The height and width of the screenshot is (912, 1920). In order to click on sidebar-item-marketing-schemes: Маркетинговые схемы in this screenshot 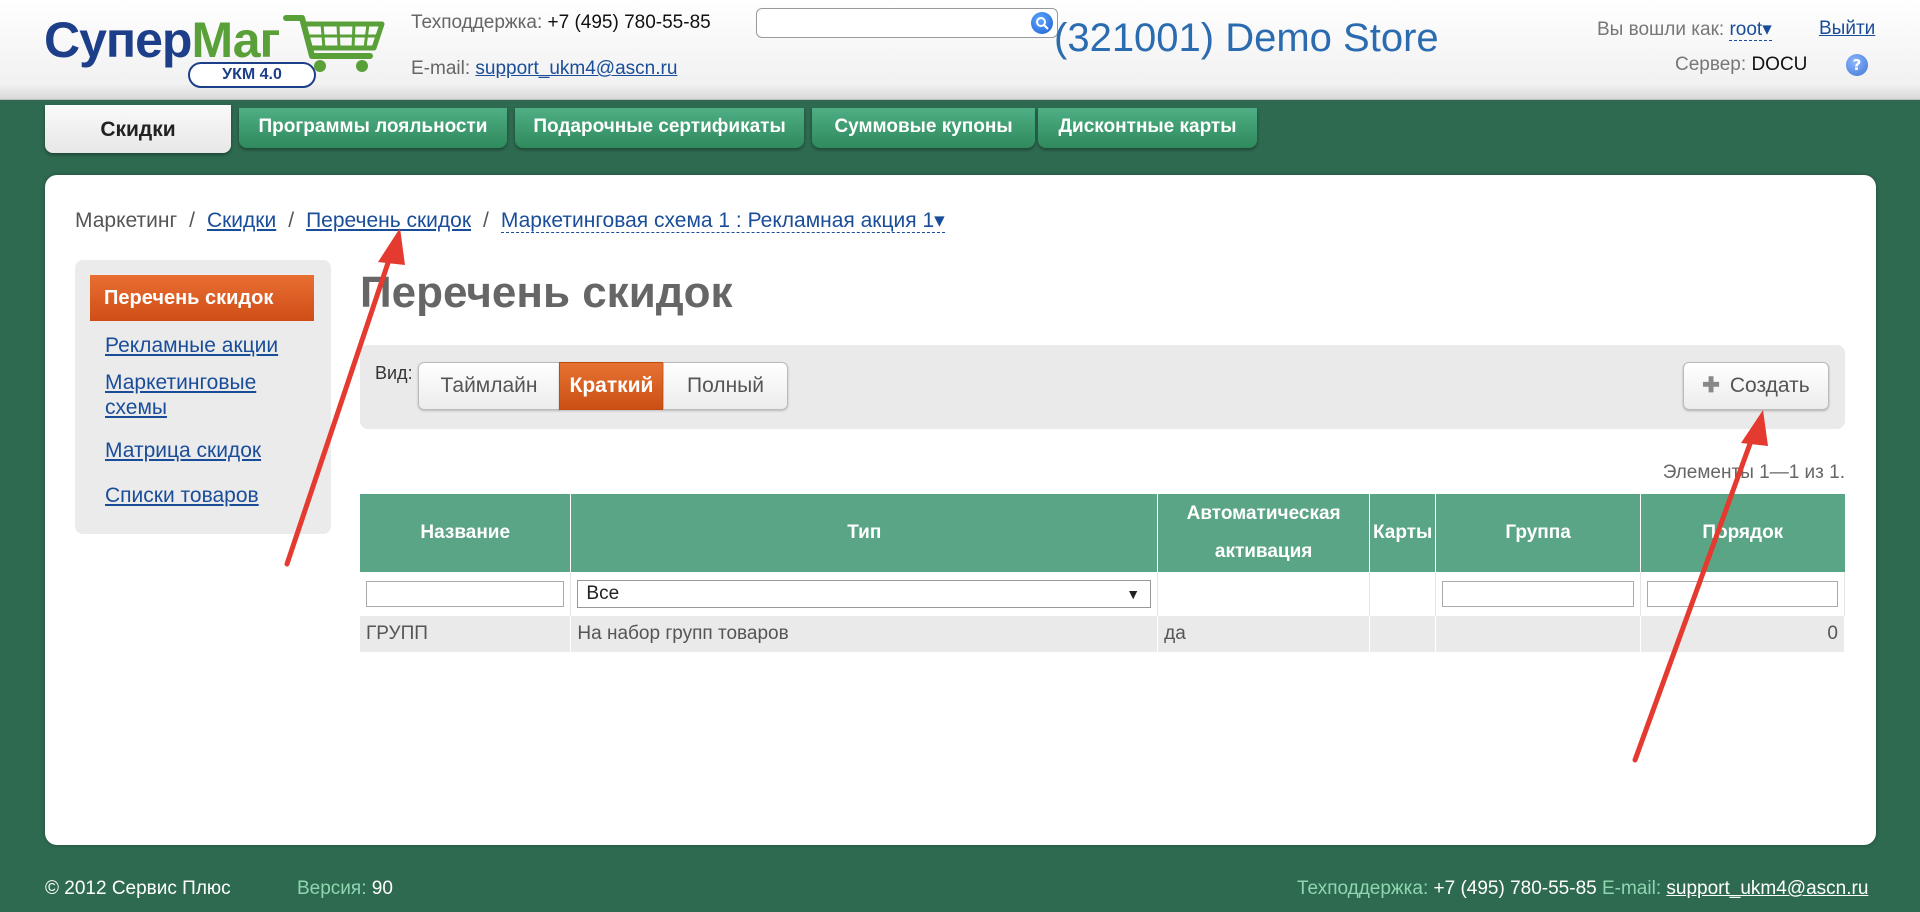, I will do `click(205, 395)`.